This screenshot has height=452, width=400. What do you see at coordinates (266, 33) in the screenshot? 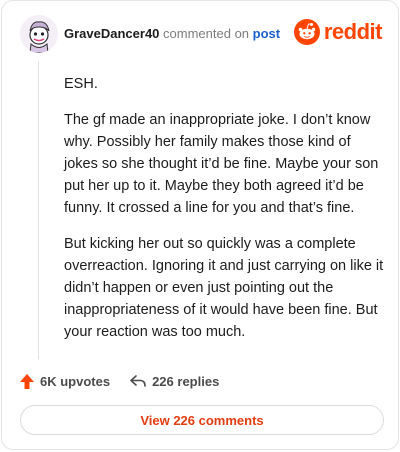
I see `post-link: post` at bounding box center [266, 33].